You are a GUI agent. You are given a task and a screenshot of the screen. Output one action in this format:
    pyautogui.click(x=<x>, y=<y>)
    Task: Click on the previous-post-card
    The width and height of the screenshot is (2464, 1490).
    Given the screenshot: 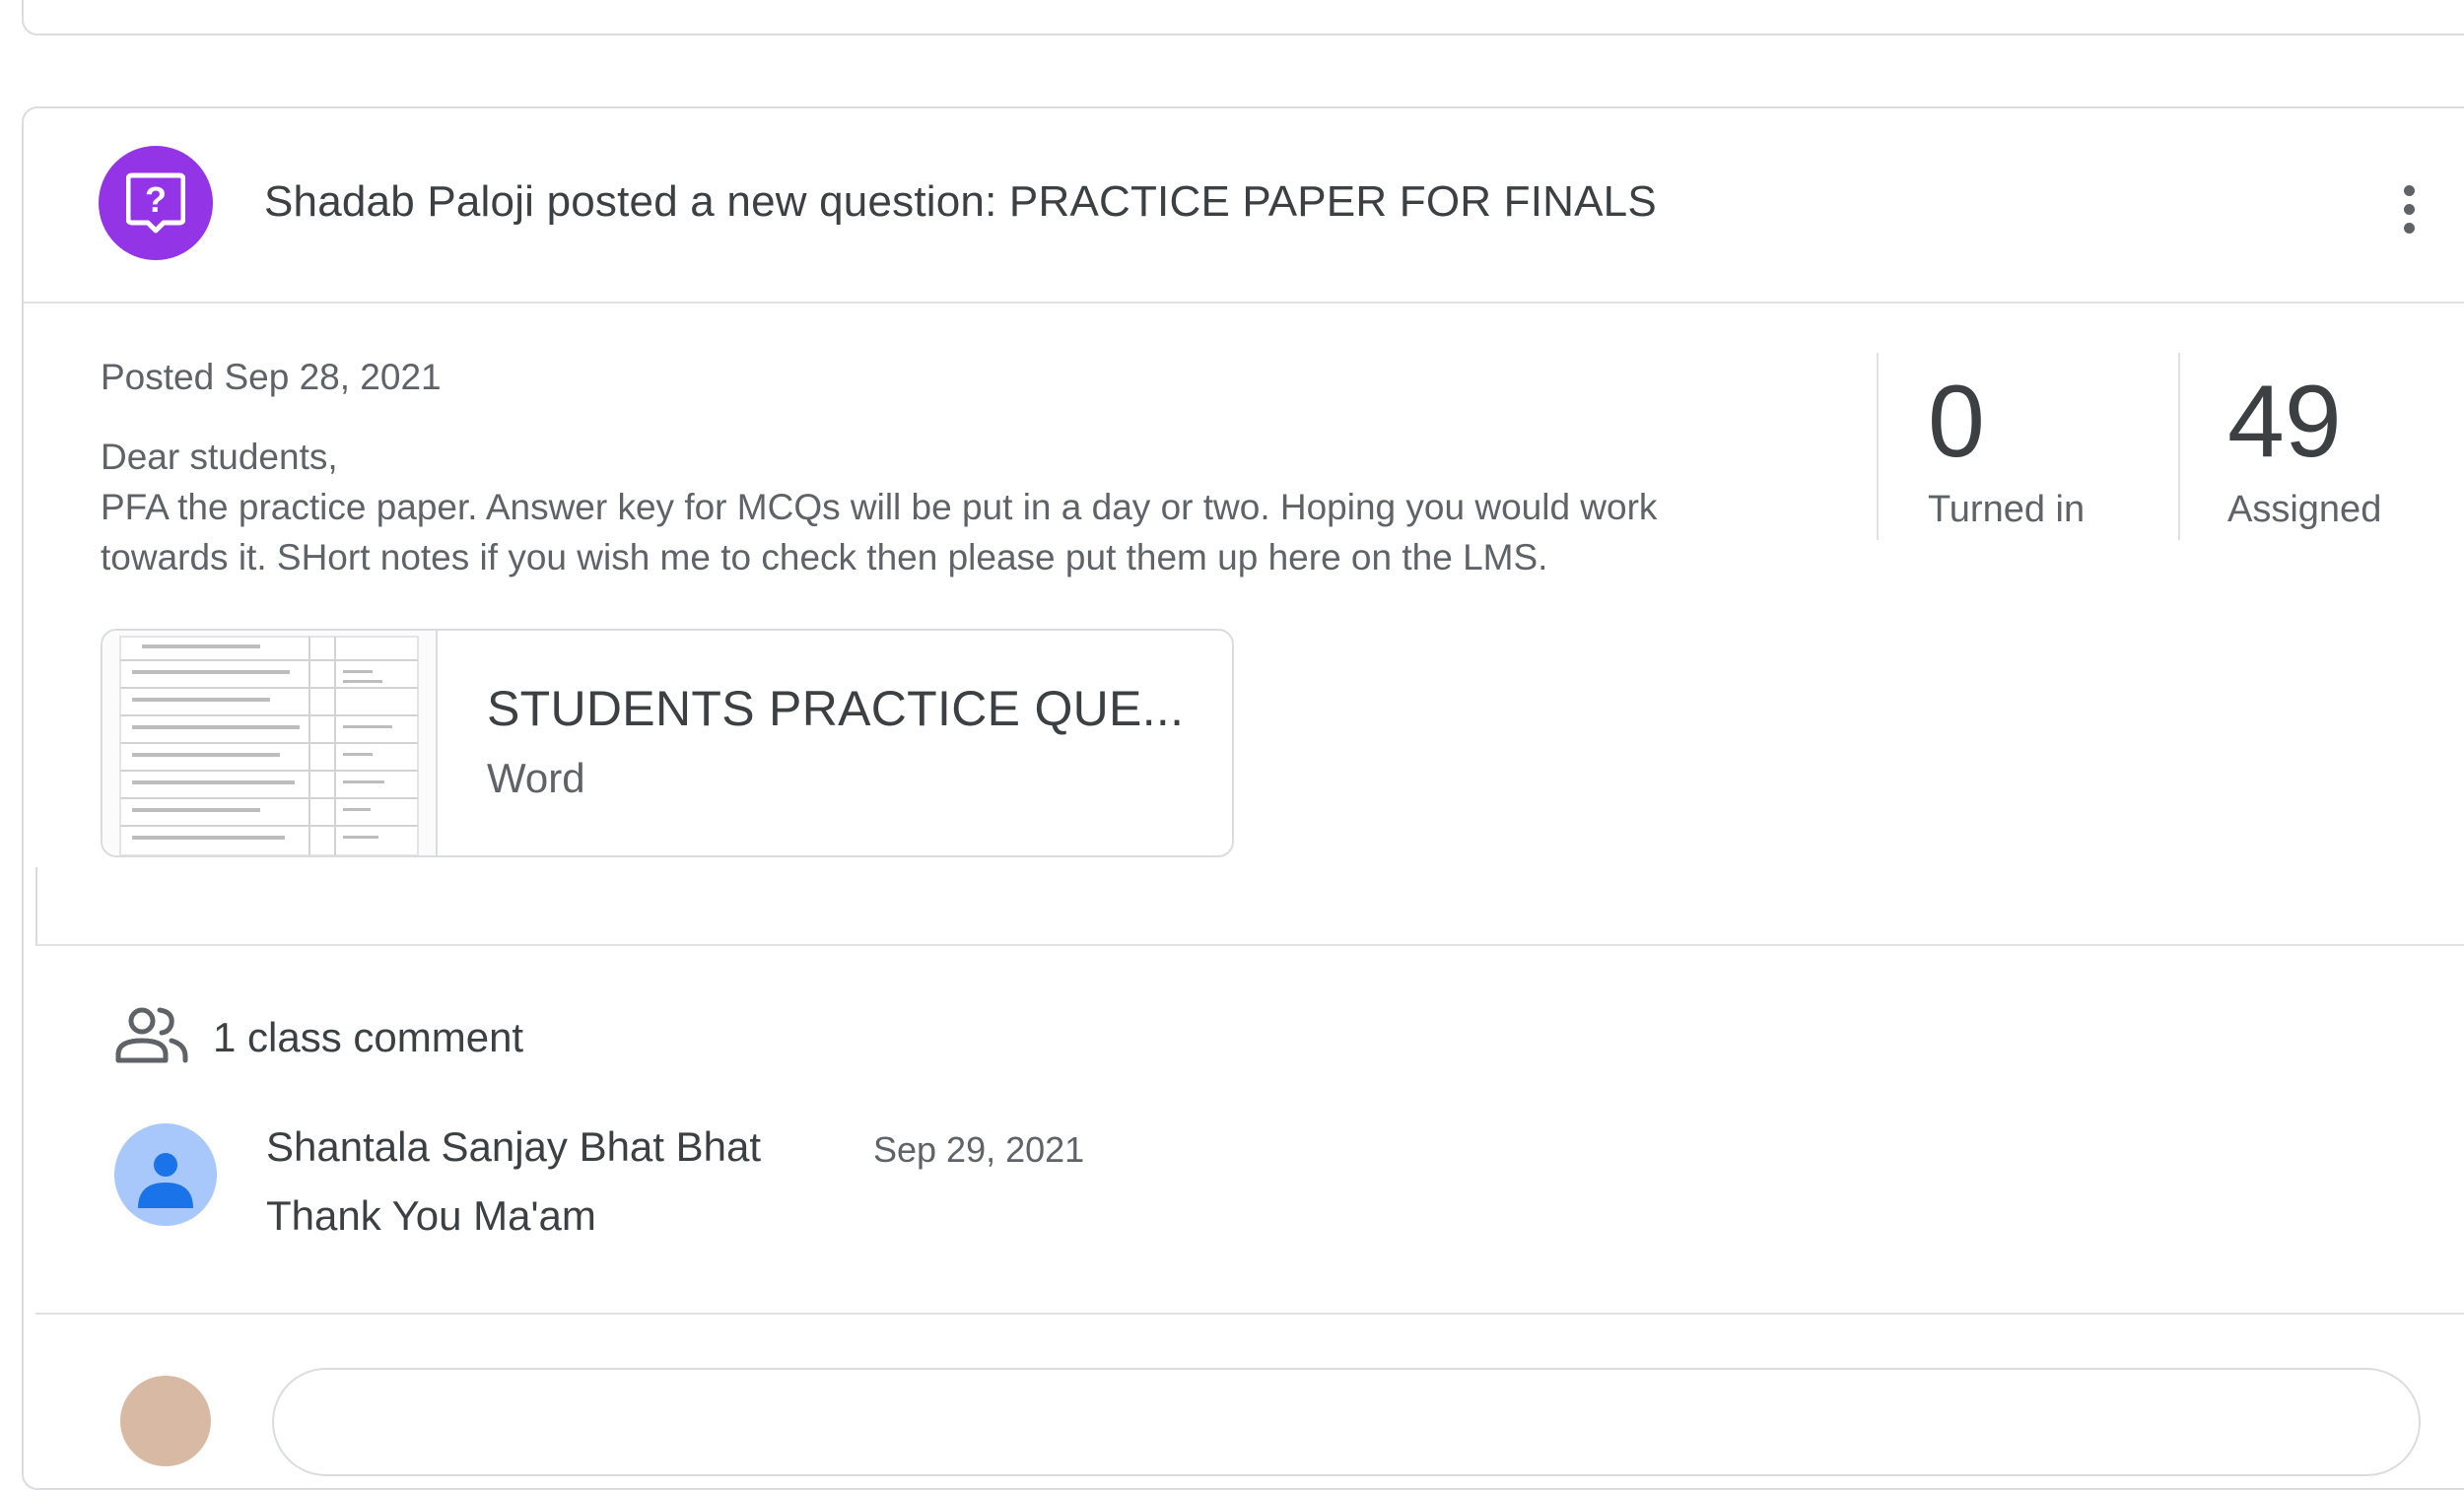 What is the action you would take?
    pyautogui.click(x=1243, y=17)
    